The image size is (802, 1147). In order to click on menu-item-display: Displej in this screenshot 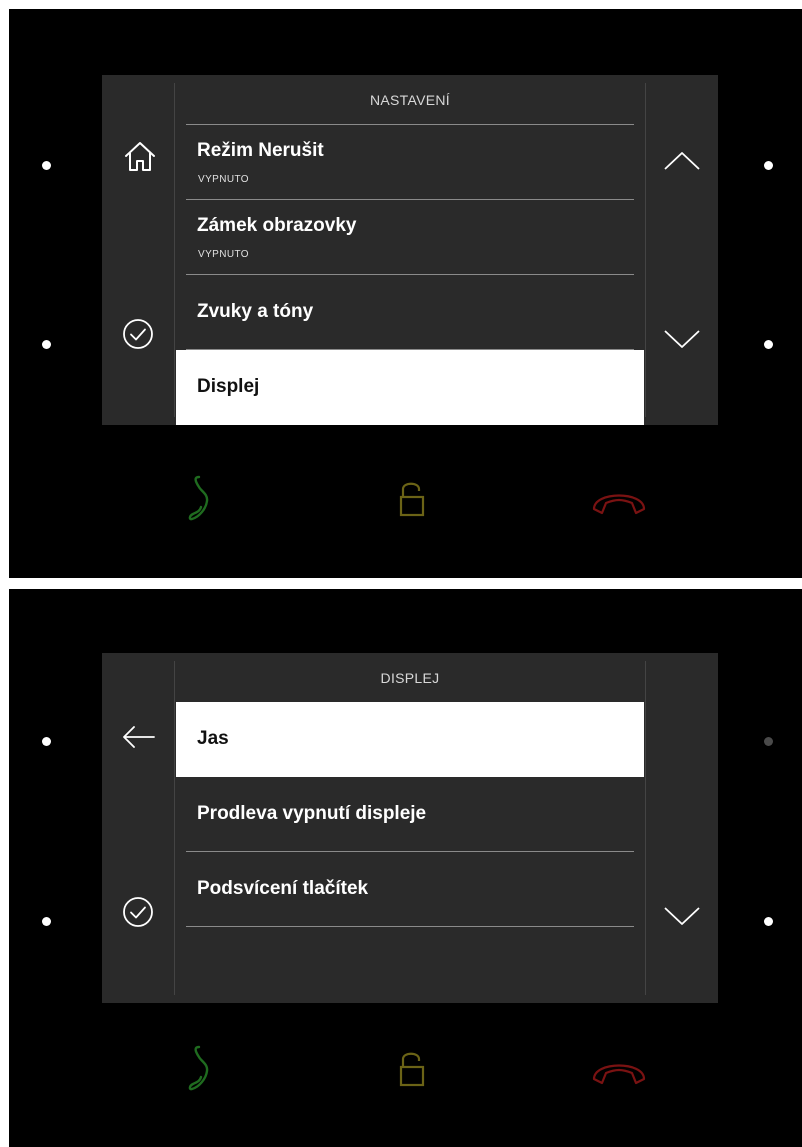, I will do `click(410, 387)`.